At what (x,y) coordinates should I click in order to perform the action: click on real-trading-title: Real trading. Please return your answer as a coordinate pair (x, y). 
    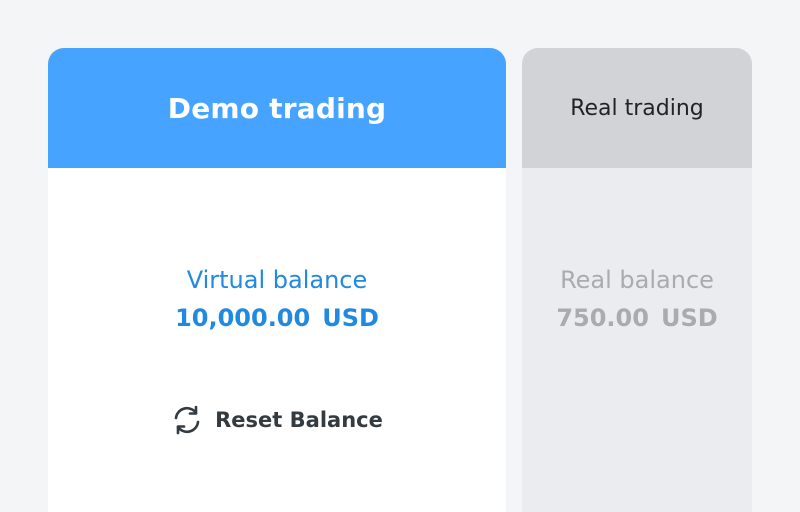
    Looking at the image, I should click on (637, 108).